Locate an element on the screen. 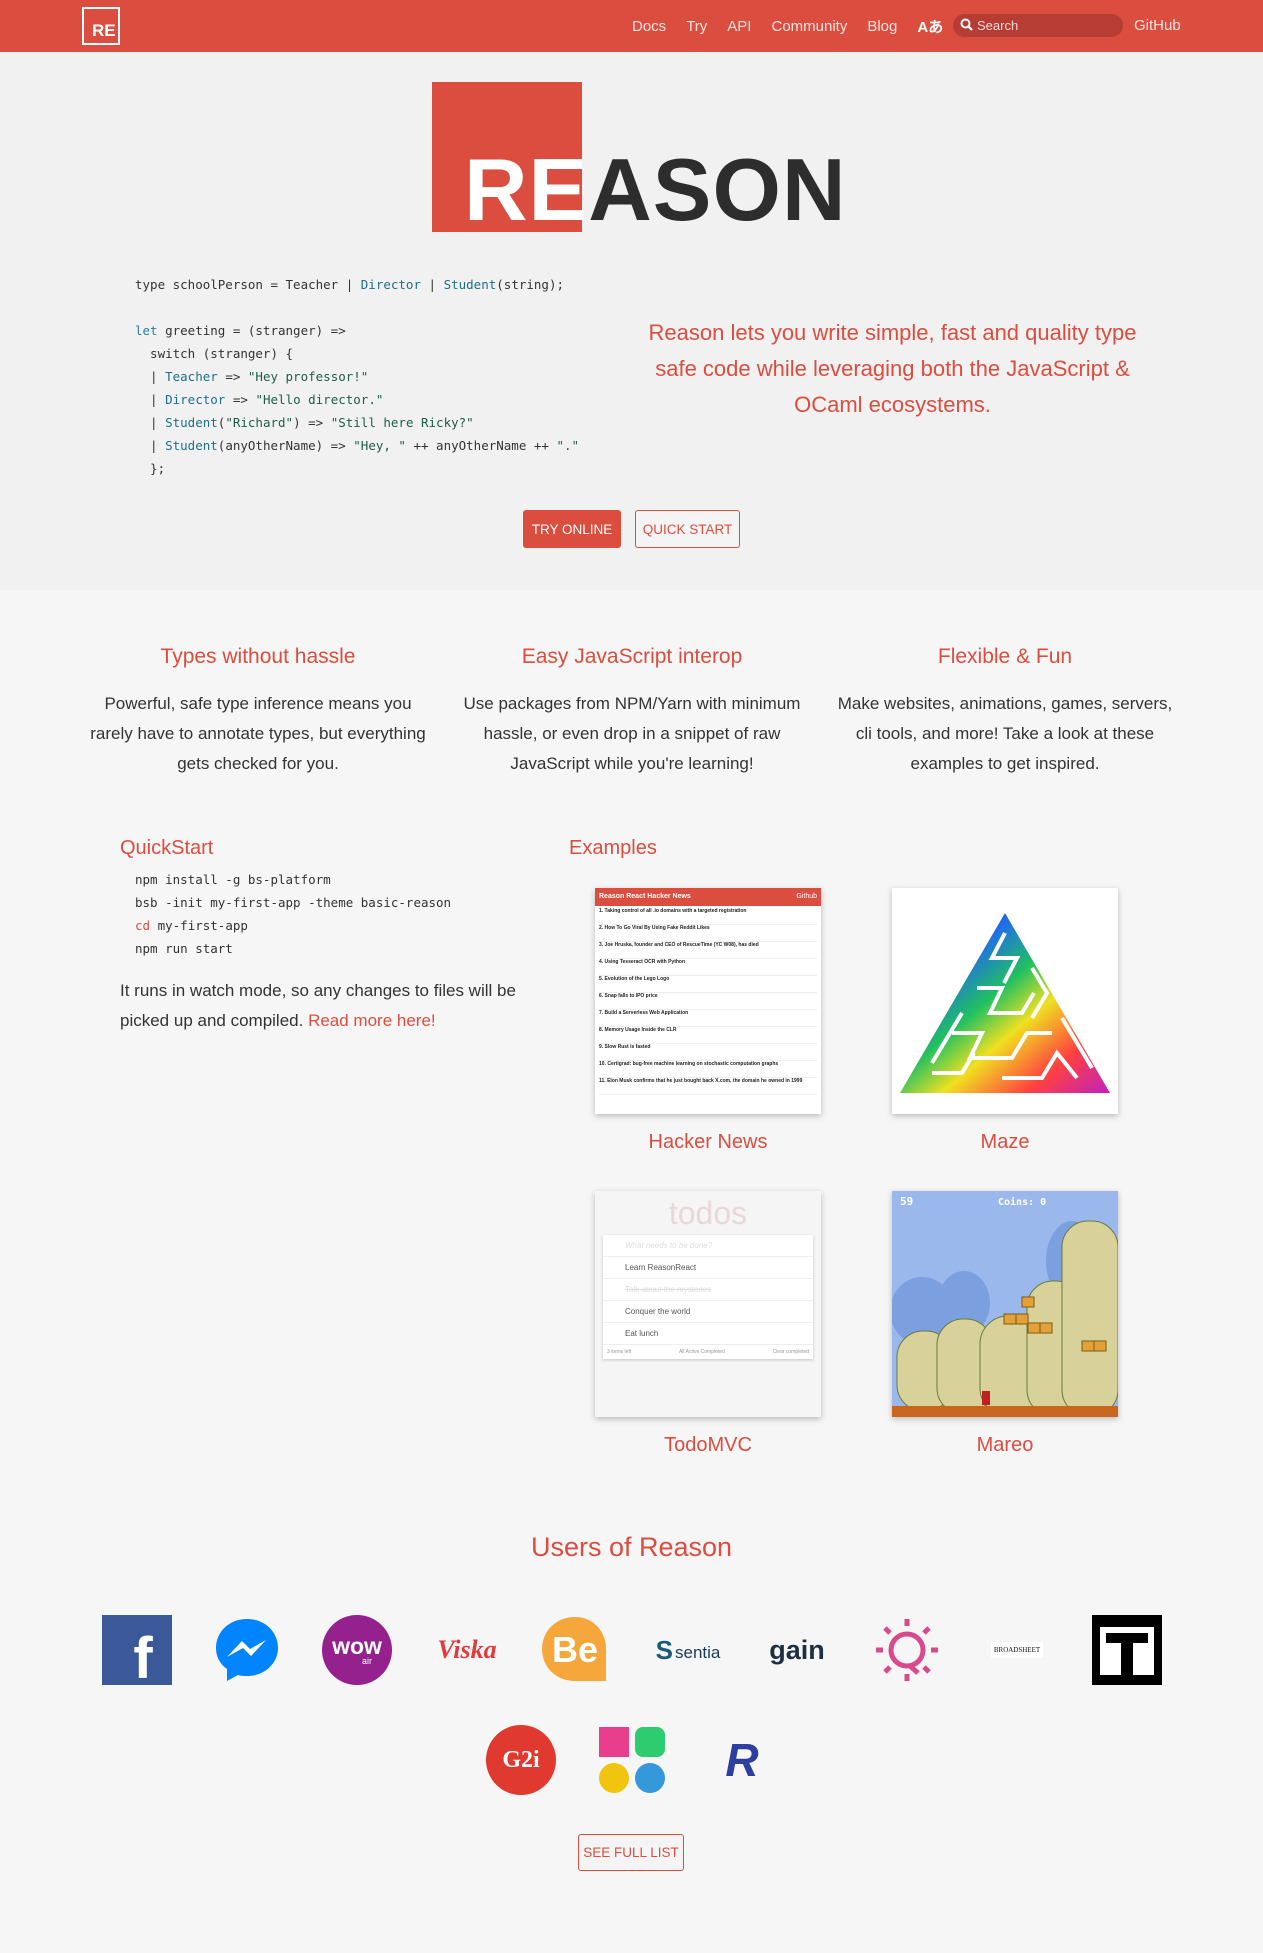  todo-item-label: Talk about the mysteries is located at coordinates (668, 1289).